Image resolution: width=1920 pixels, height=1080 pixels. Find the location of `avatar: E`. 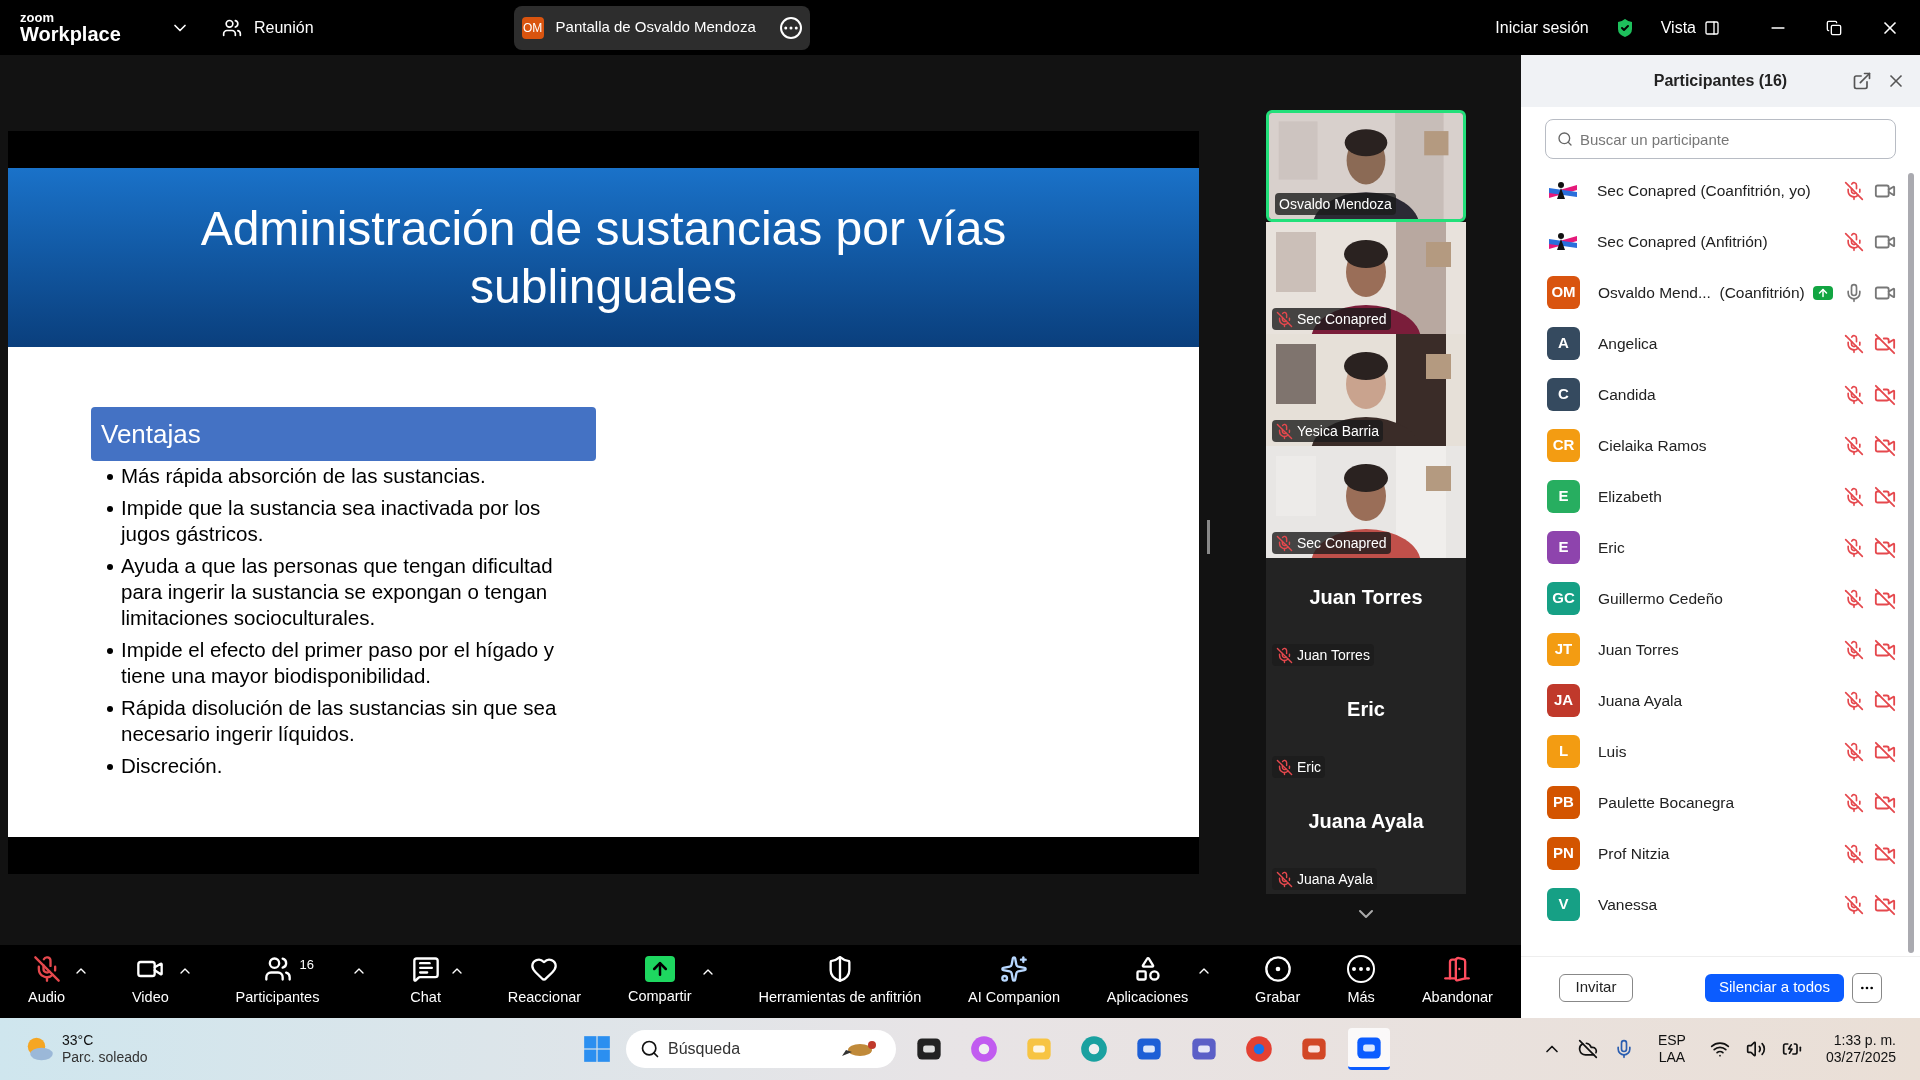

avatar: E is located at coordinates (1563, 496).